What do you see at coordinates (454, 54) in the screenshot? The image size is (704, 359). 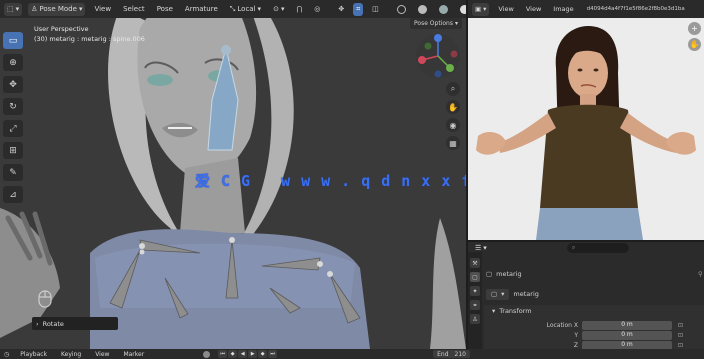 I see `neg-x-axis-handle` at bounding box center [454, 54].